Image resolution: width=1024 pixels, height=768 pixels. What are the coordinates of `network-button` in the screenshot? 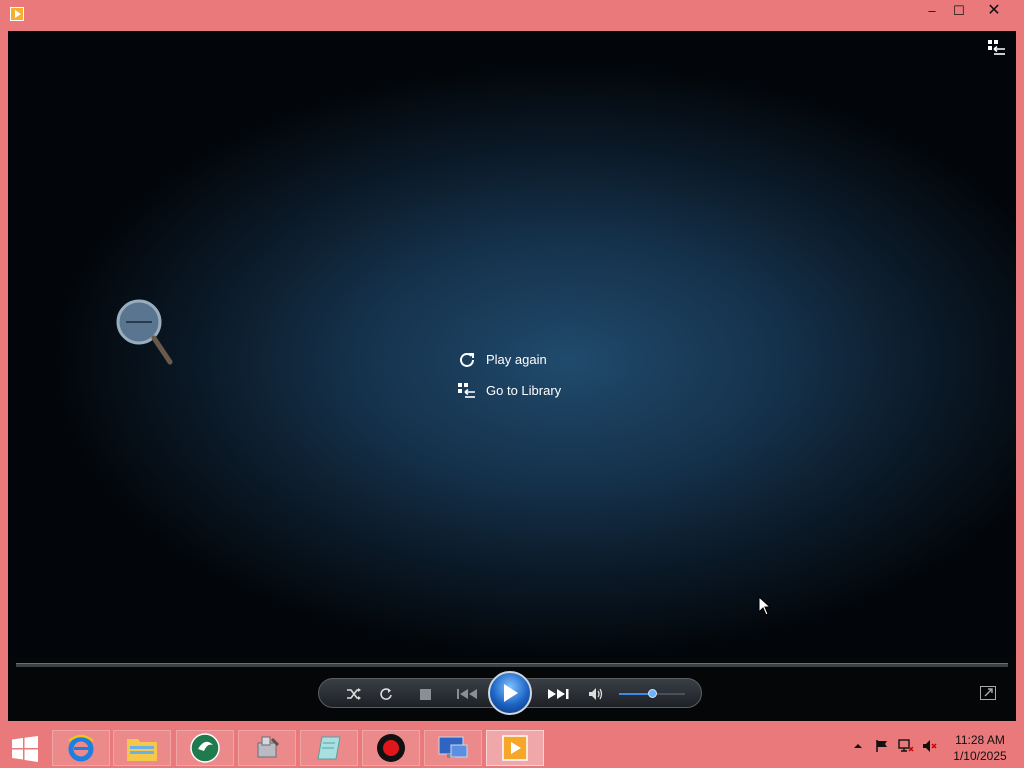 It's located at (906, 746).